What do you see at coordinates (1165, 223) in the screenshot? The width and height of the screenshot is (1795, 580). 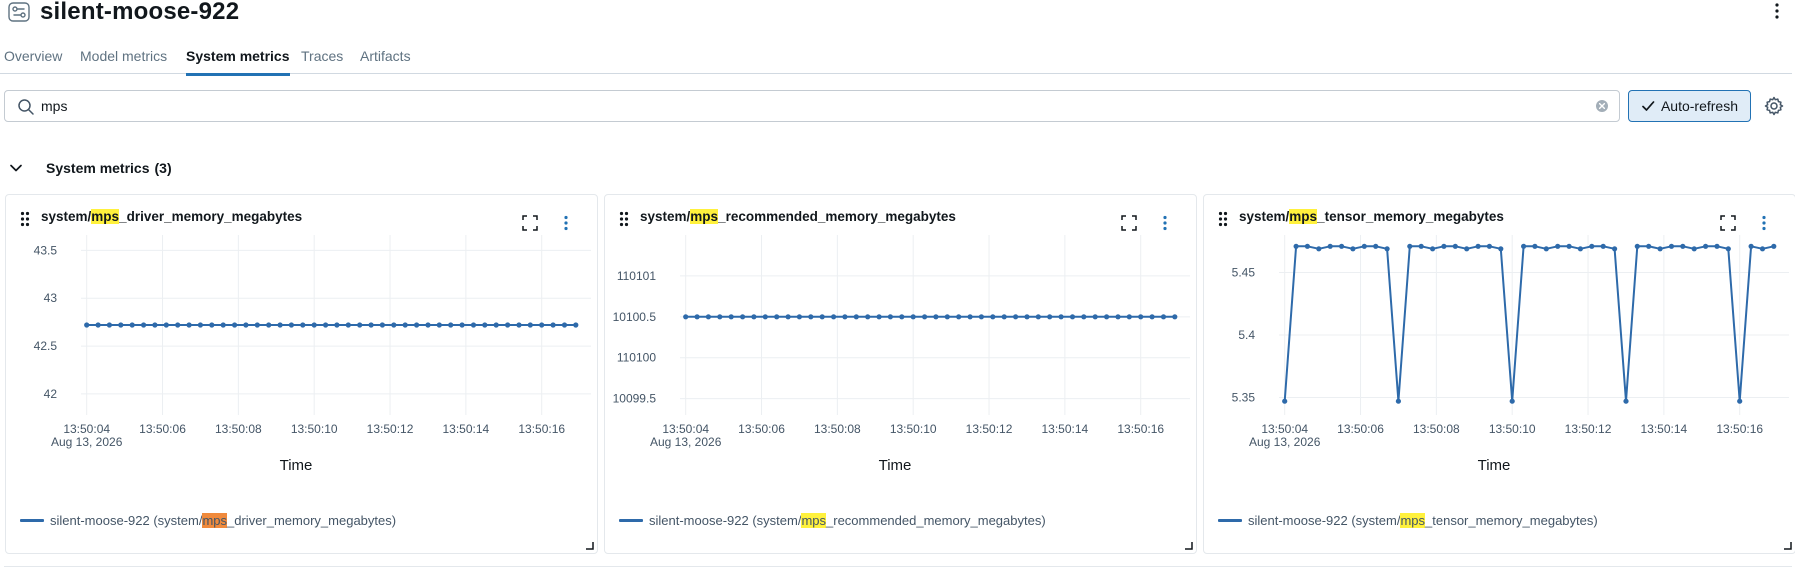 I see `chart-menu-icon` at bounding box center [1165, 223].